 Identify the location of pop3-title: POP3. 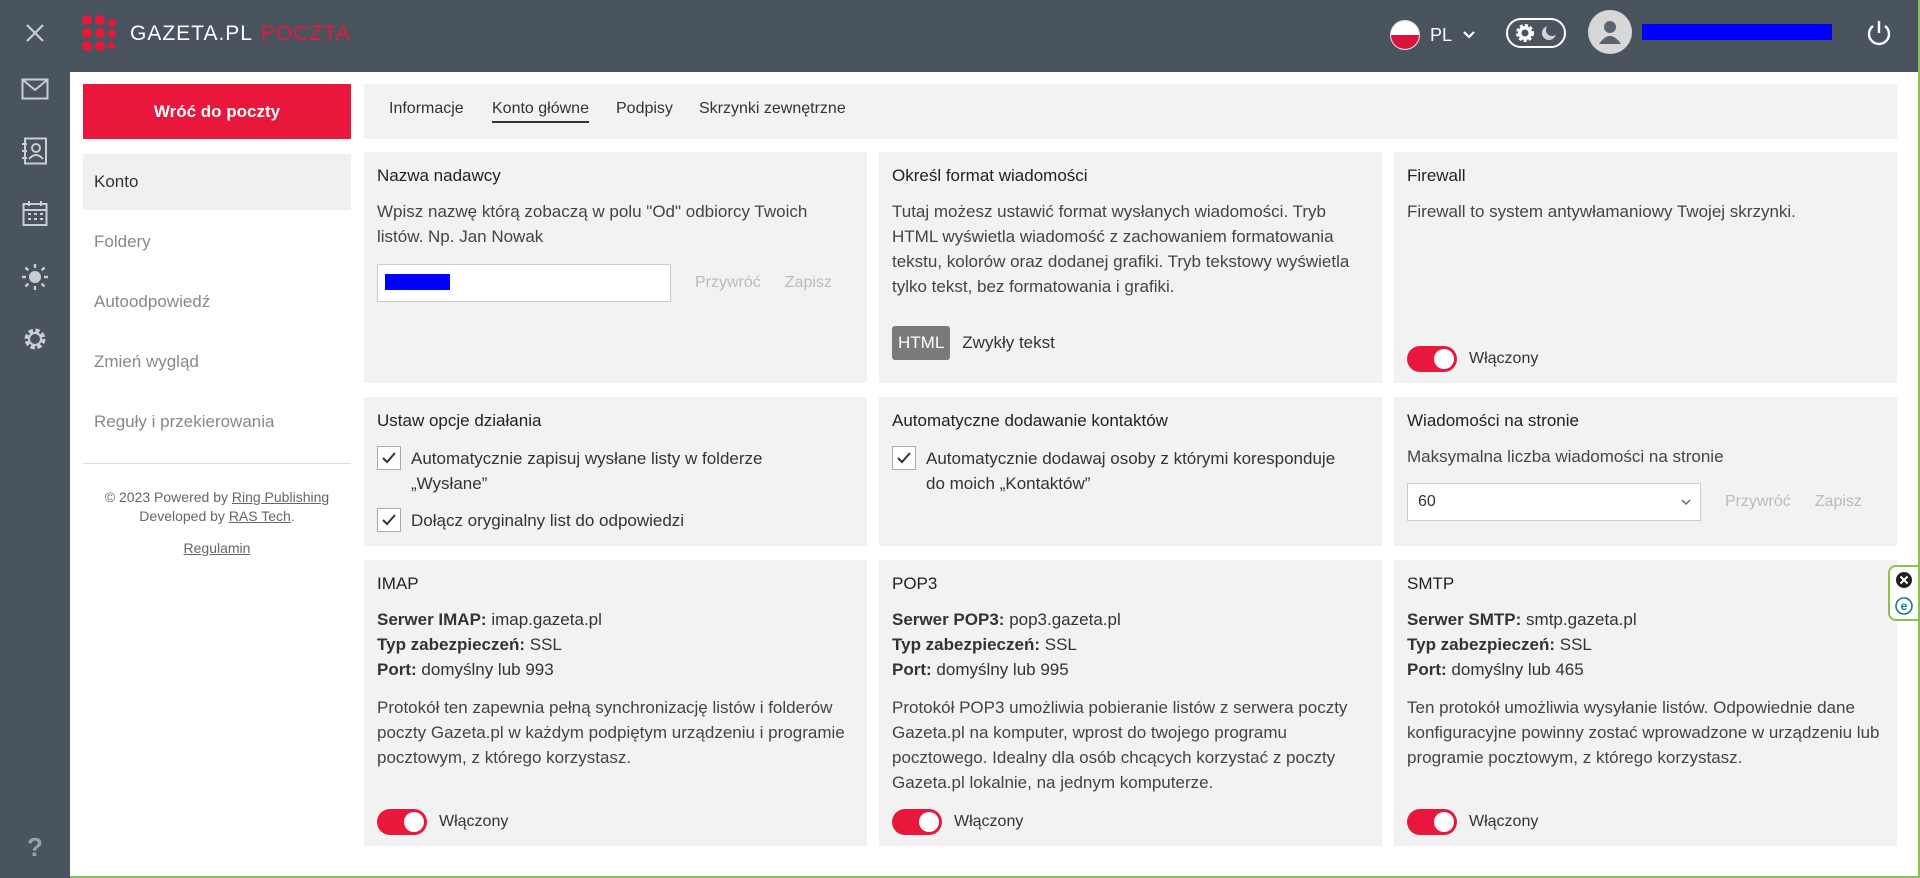
(915, 583).